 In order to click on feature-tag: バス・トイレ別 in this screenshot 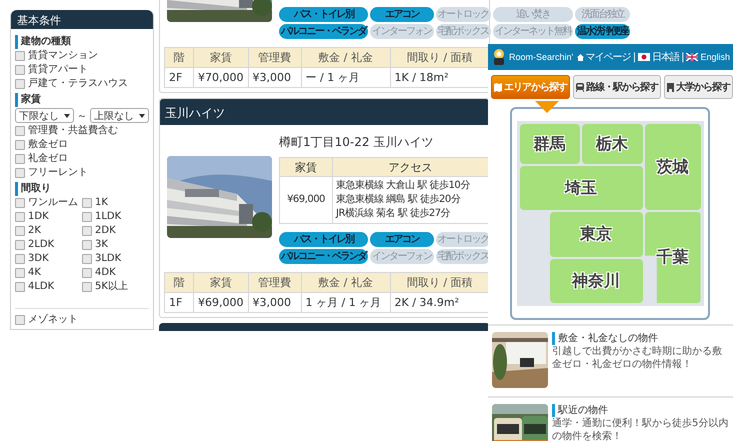, I will do `click(323, 239)`.